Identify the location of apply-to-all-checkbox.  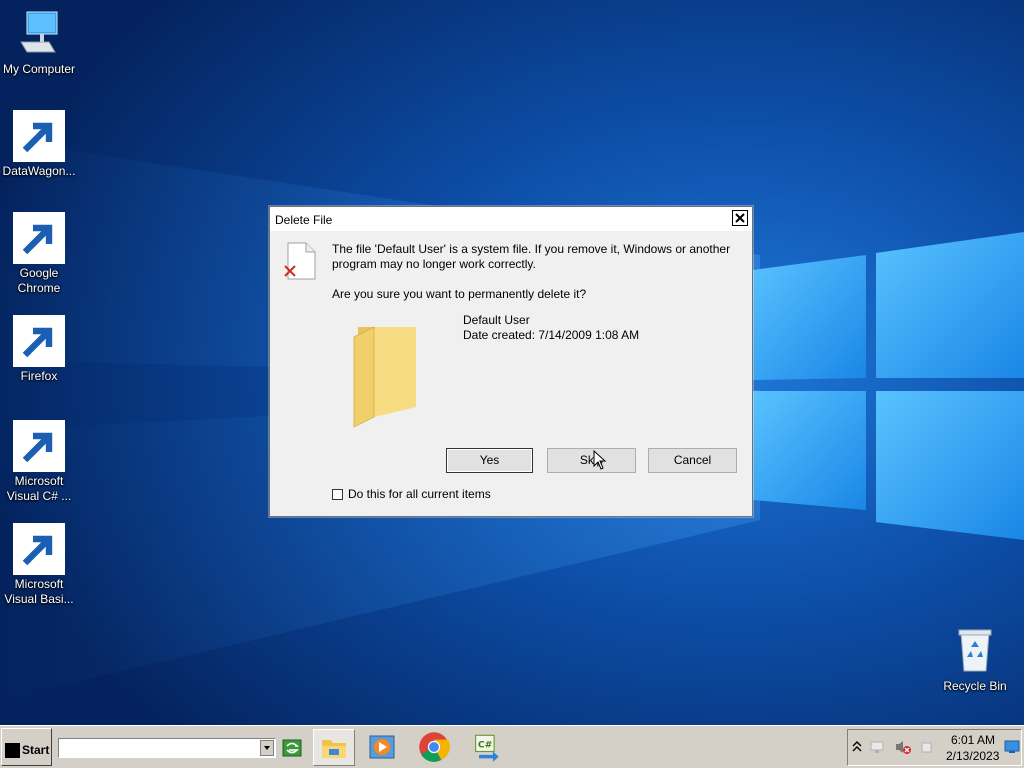
(337, 494).